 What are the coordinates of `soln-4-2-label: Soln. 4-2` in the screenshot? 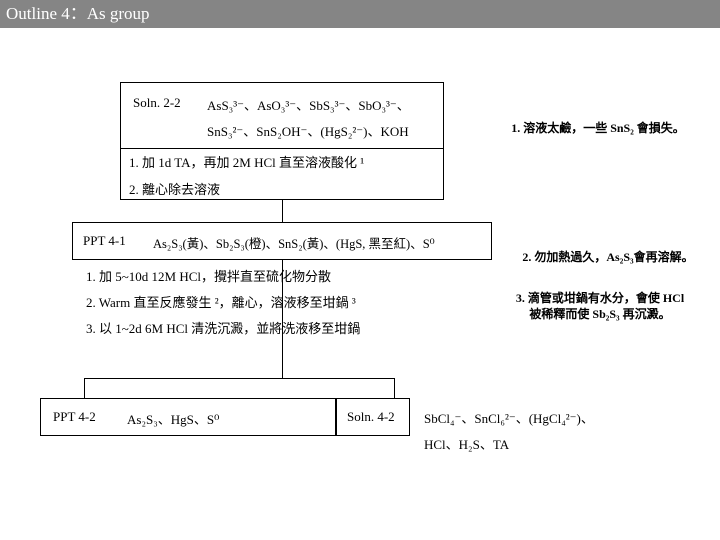 It's located at (371, 416).